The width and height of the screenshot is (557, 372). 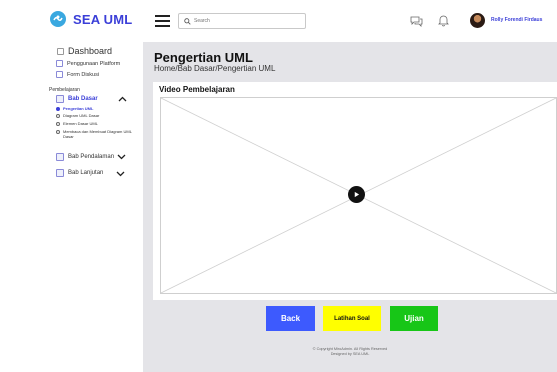 What do you see at coordinates (197, 89) in the screenshot?
I see `card-title: Video Pembelajaran` at bounding box center [197, 89].